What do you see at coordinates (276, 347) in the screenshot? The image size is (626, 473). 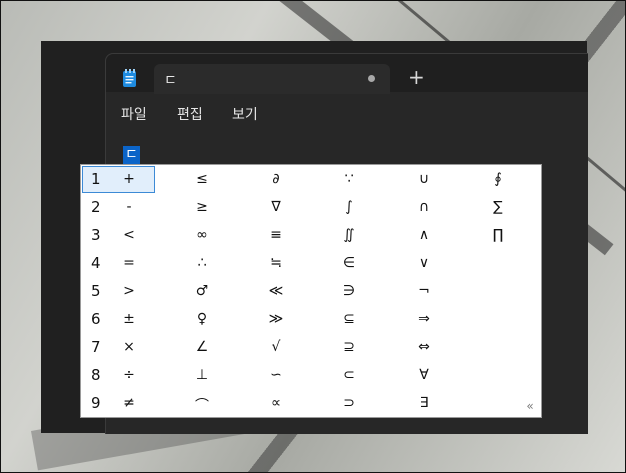 I see `candidate-symbol: √` at bounding box center [276, 347].